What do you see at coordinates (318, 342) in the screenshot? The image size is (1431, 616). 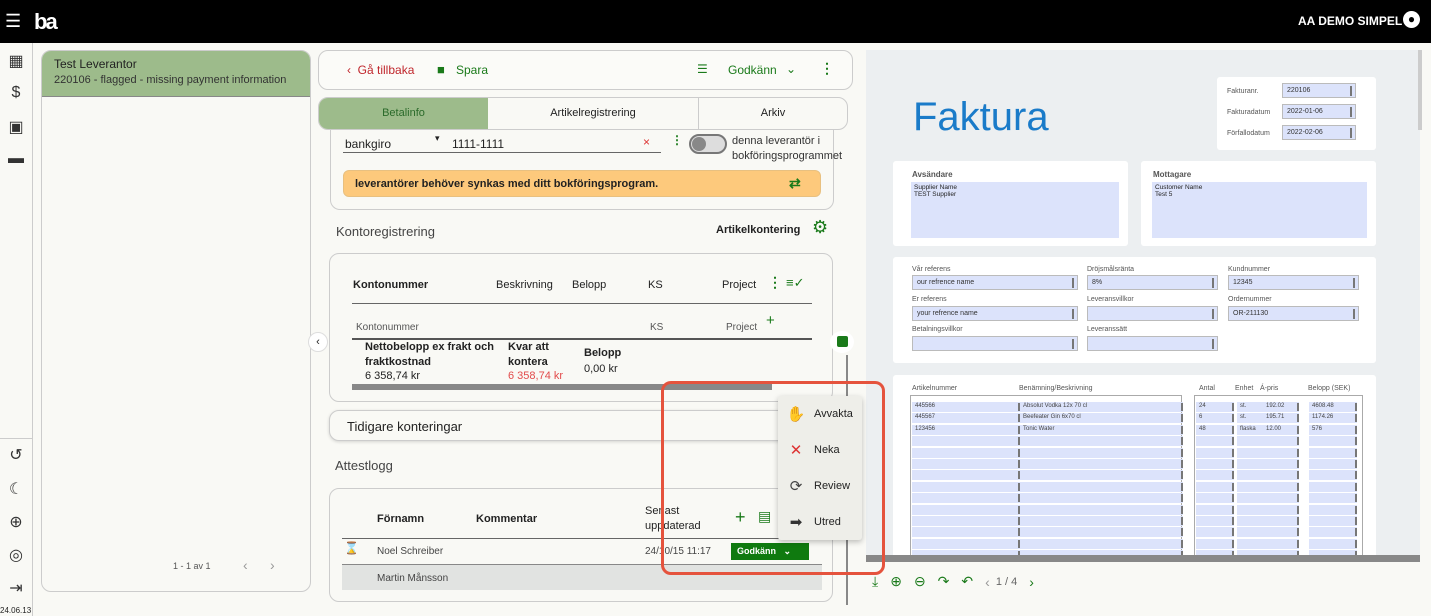 I see `collapse-left-button: ‹` at bounding box center [318, 342].